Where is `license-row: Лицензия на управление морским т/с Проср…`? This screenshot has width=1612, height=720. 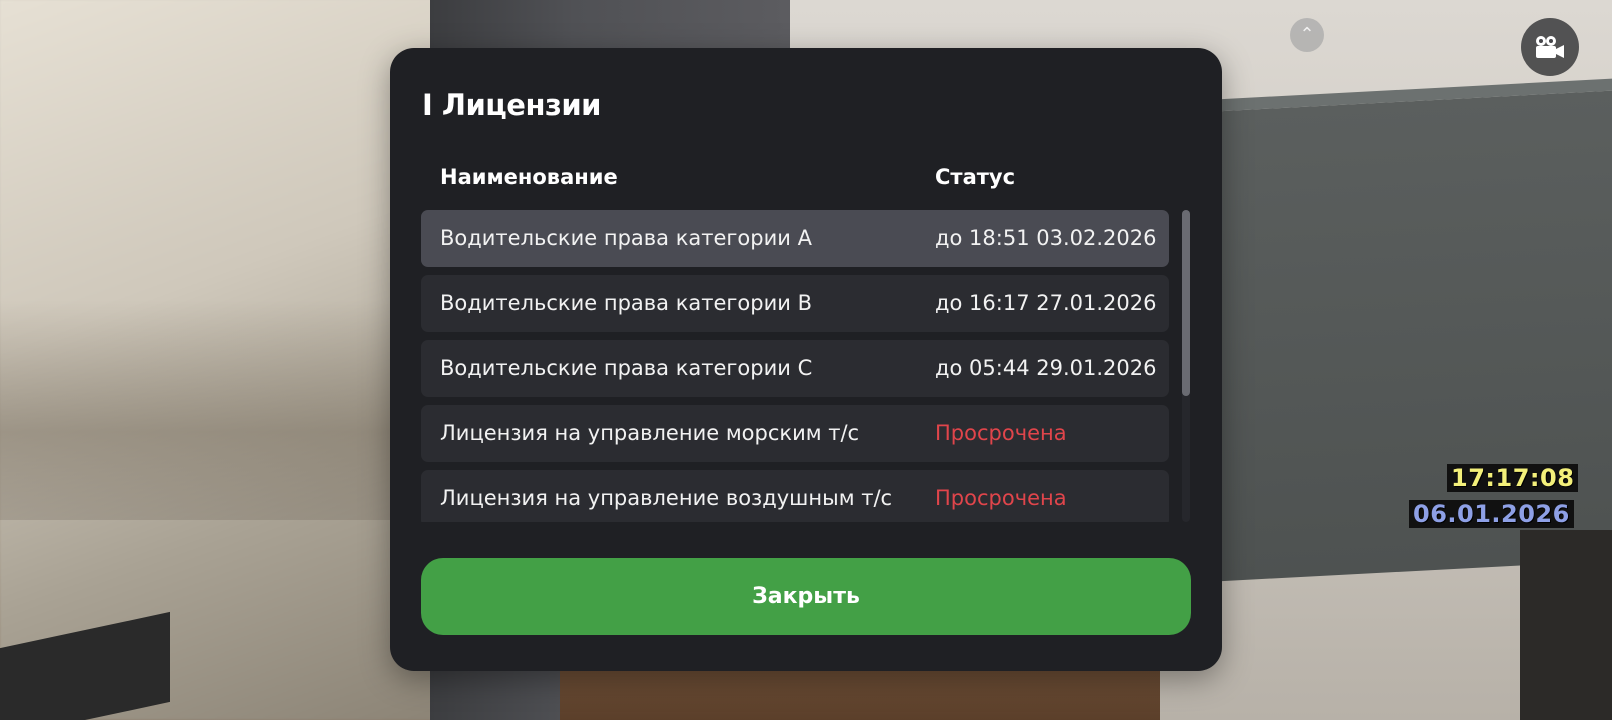
license-row: Лицензия на управление морским т/с Проср… is located at coordinates (795, 433).